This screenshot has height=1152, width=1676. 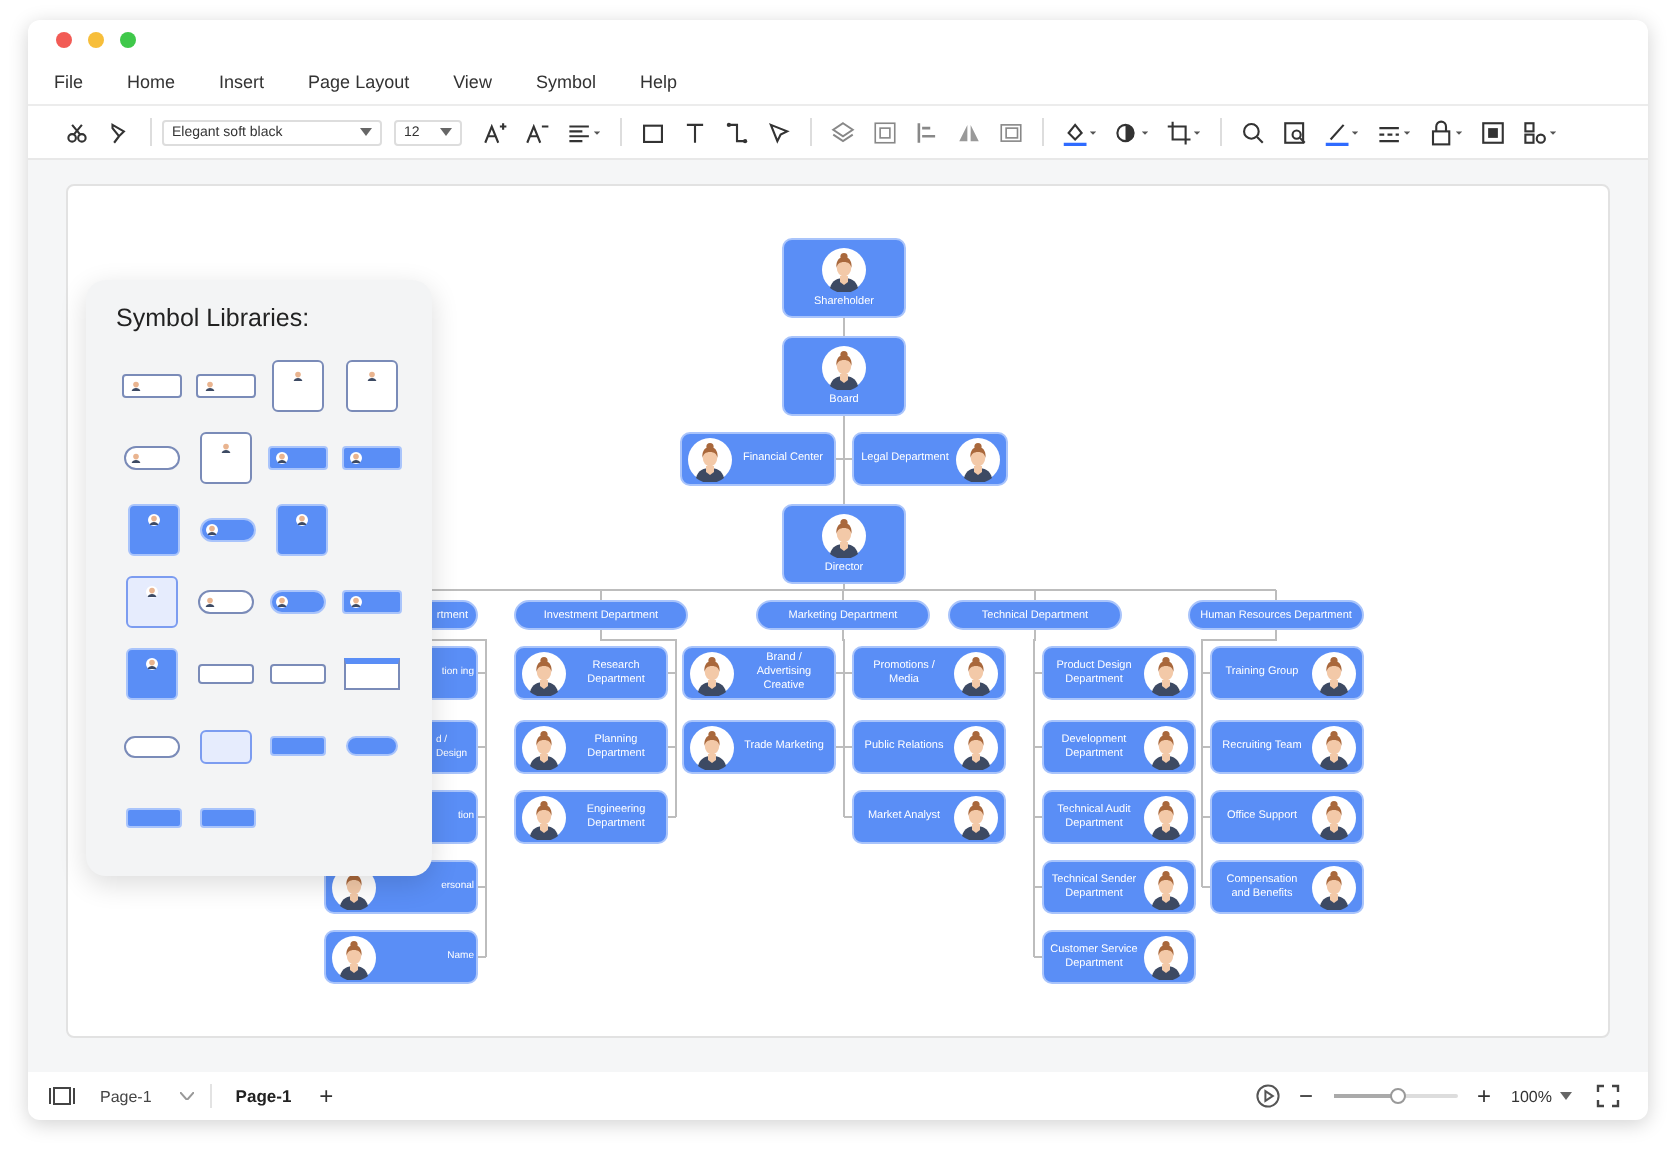 What do you see at coordinates (214, 318) in the screenshot?
I see `panel-title: Symbol Libraries:` at bounding box center [214, 318].